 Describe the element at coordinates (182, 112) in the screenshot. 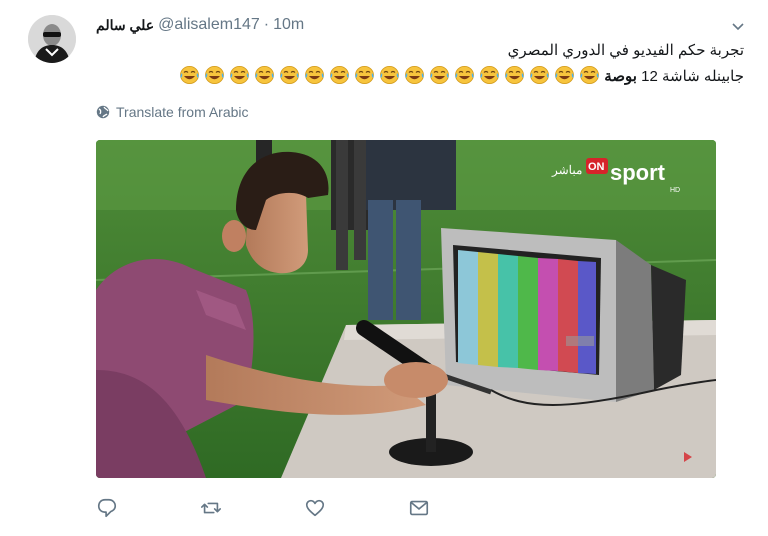

I see `translate-label: Translate from Arabic` at that location.